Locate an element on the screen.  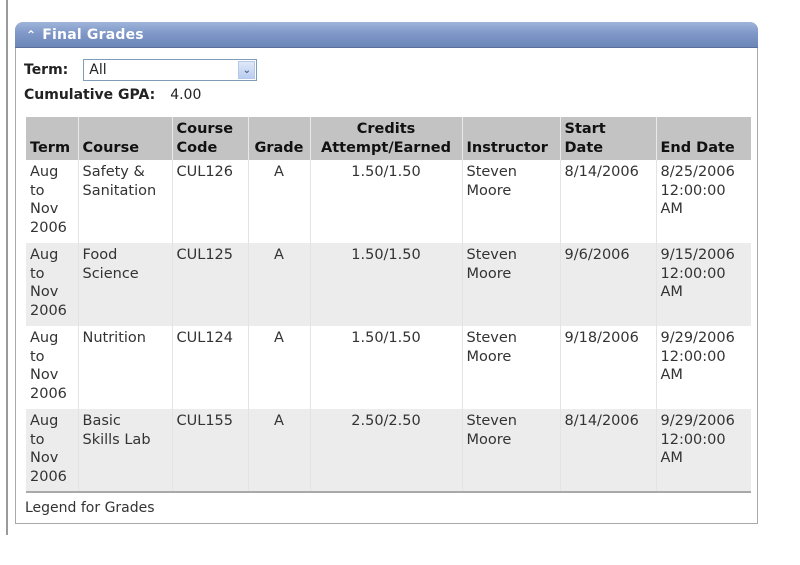
course-cell-line: Sanitation is located at coordinates (119, 190).